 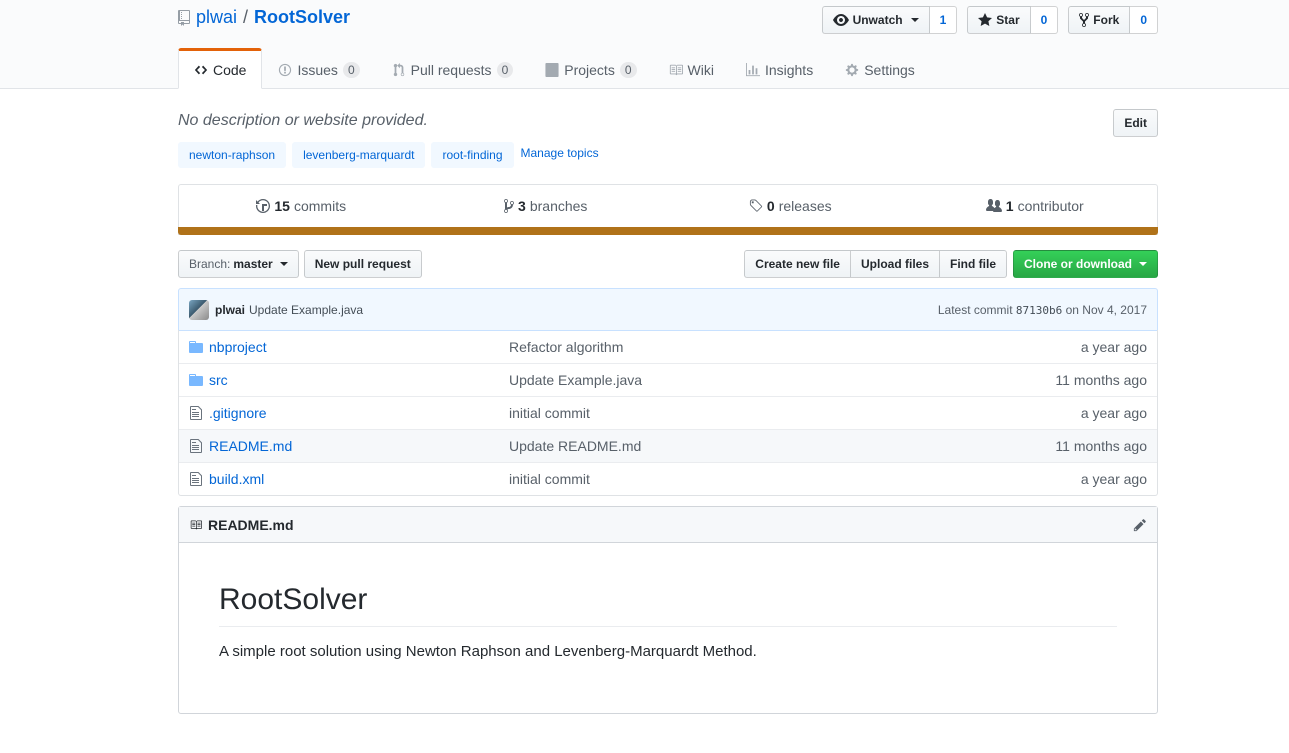 What do you see at coordinates (668, 231) in the screenshot?
I see `language-bar` at bounding box center [668, 231].